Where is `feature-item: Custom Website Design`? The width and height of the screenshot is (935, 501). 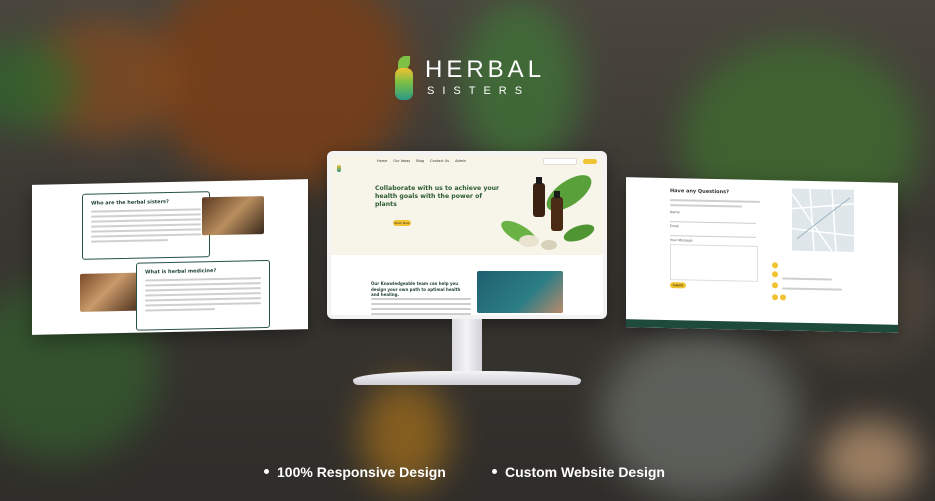 feature-item: Custom Website Design is located at coordinates (578, 472).